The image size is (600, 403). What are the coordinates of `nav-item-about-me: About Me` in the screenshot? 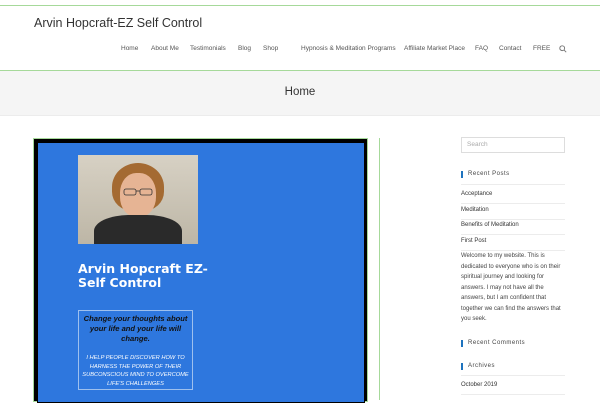 It's located at (165, 48).